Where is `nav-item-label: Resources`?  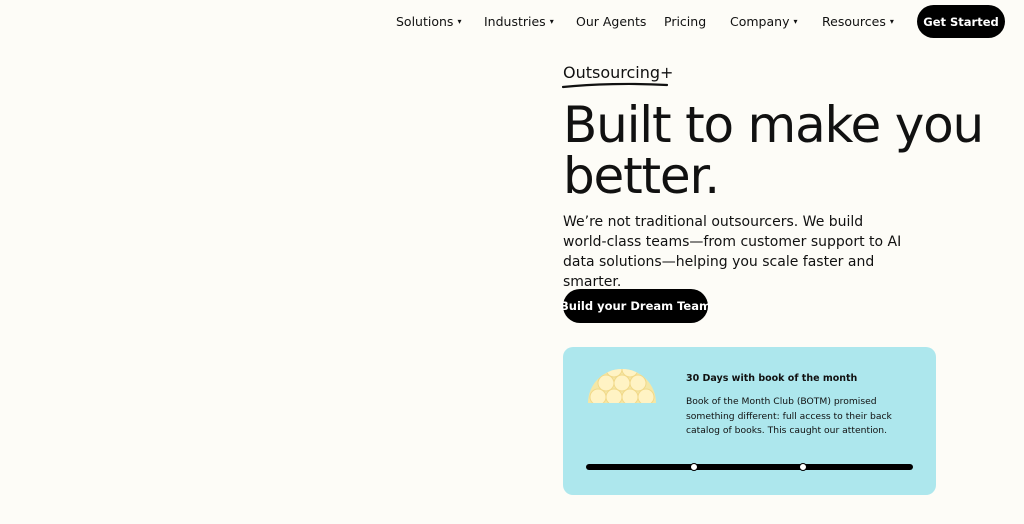 nav-item-label: Resources is located at coordinates (854, 21).